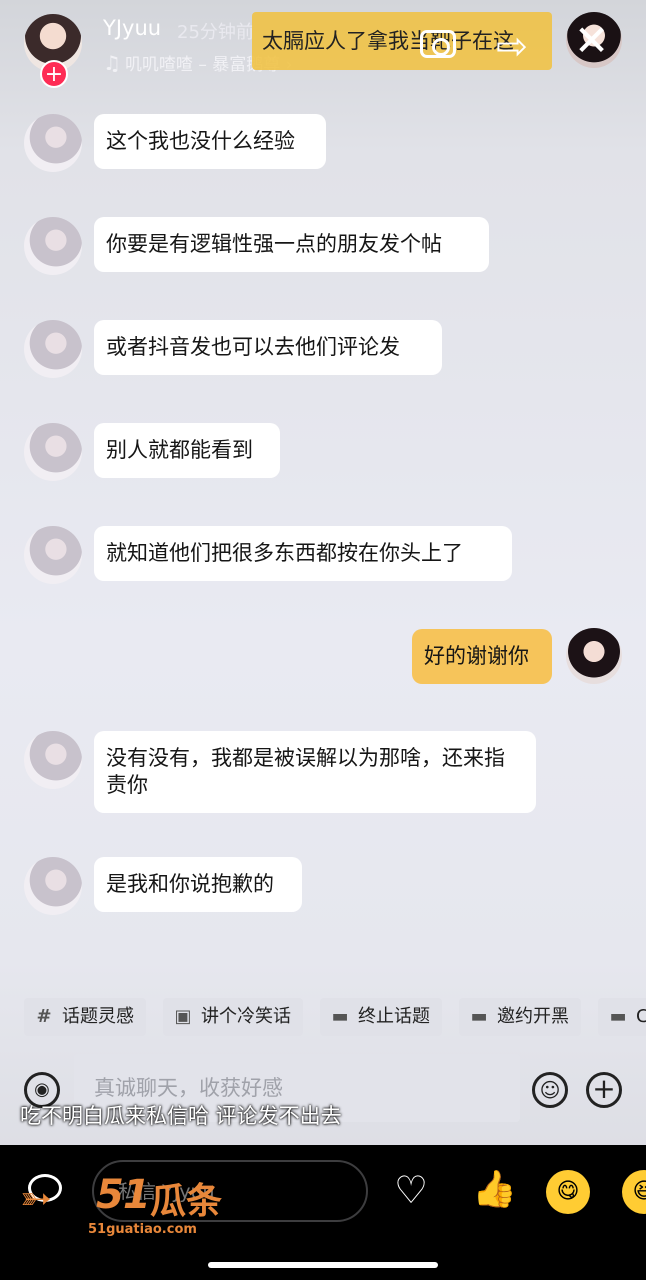  I want to click on hashtag-icon: #, so click(44, 1016).